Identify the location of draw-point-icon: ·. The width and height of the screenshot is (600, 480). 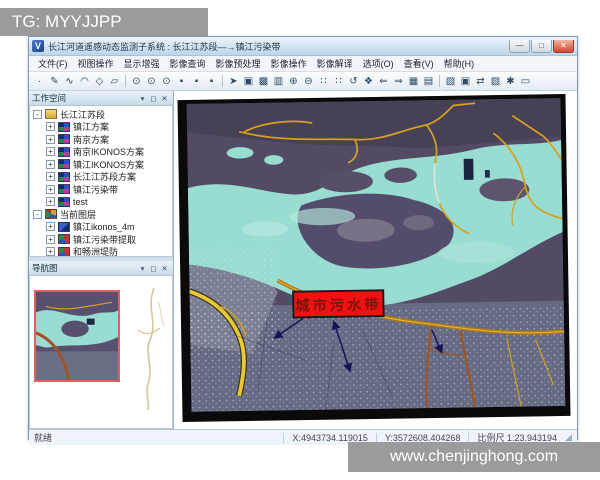
(39, 81).